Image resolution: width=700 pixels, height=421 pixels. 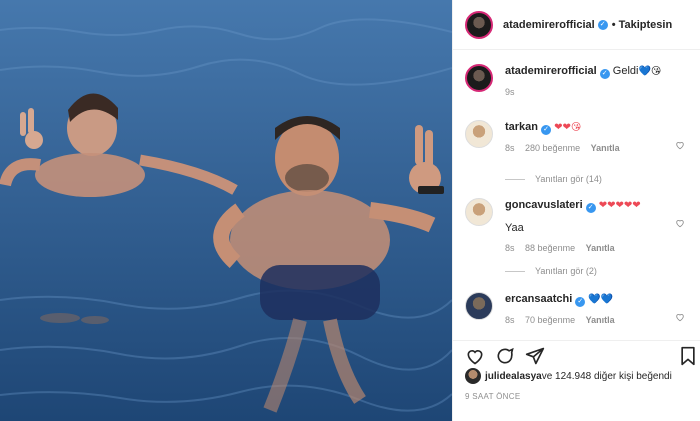 I want to click on comment-emoji: ❤❤😘, so click(x=568, y=127).